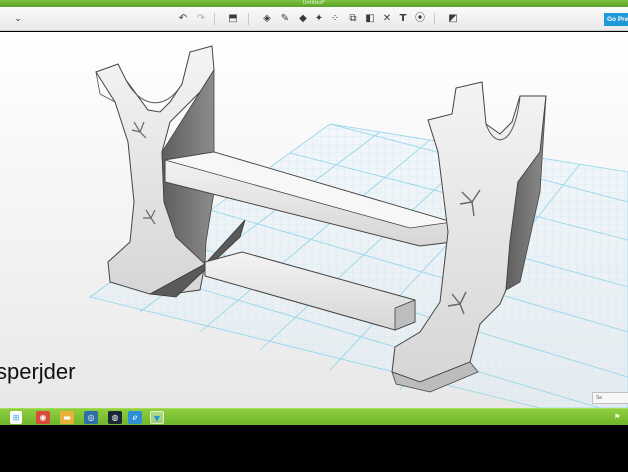  What do you see at coordinates (616, 19) in the screenshot?
I see `go-premium-button: Go Premium` at bounding box center [616, 19].